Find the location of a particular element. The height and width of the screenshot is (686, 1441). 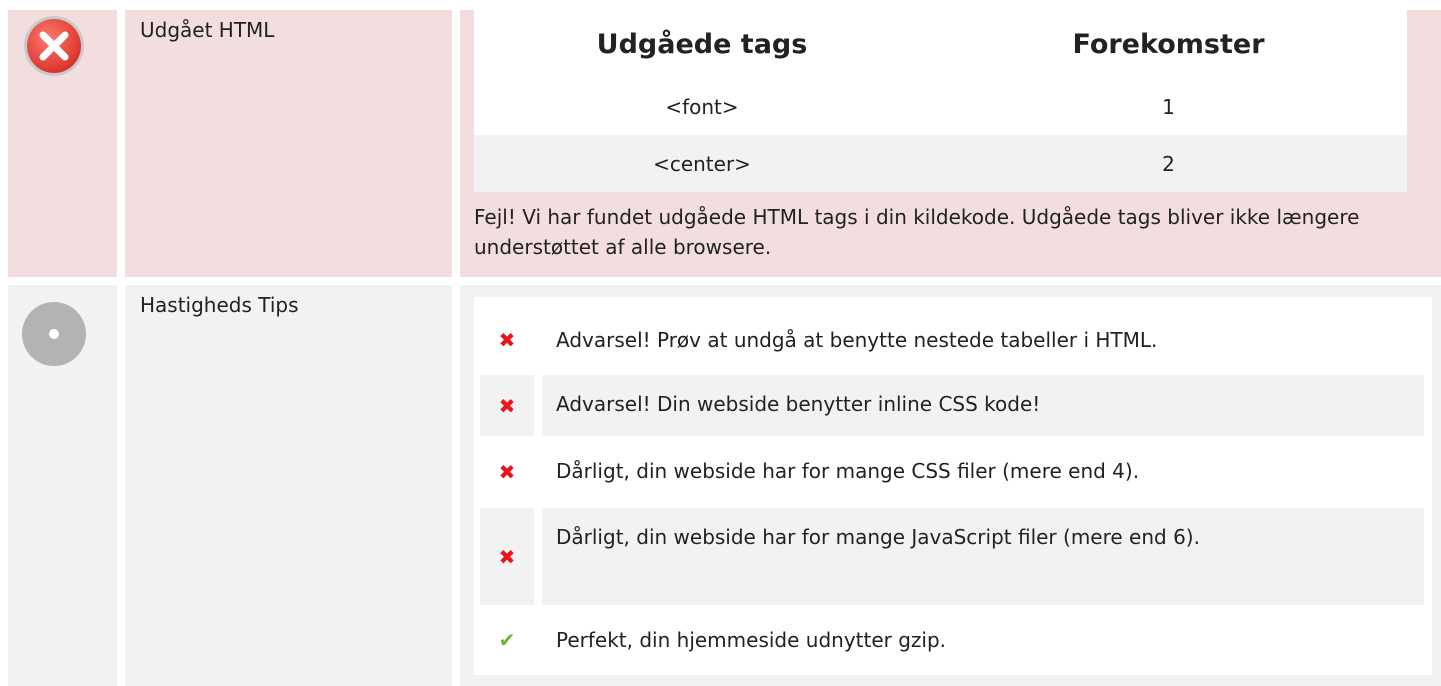

table-row: <center> 2 is located at coordinates (940, 163).